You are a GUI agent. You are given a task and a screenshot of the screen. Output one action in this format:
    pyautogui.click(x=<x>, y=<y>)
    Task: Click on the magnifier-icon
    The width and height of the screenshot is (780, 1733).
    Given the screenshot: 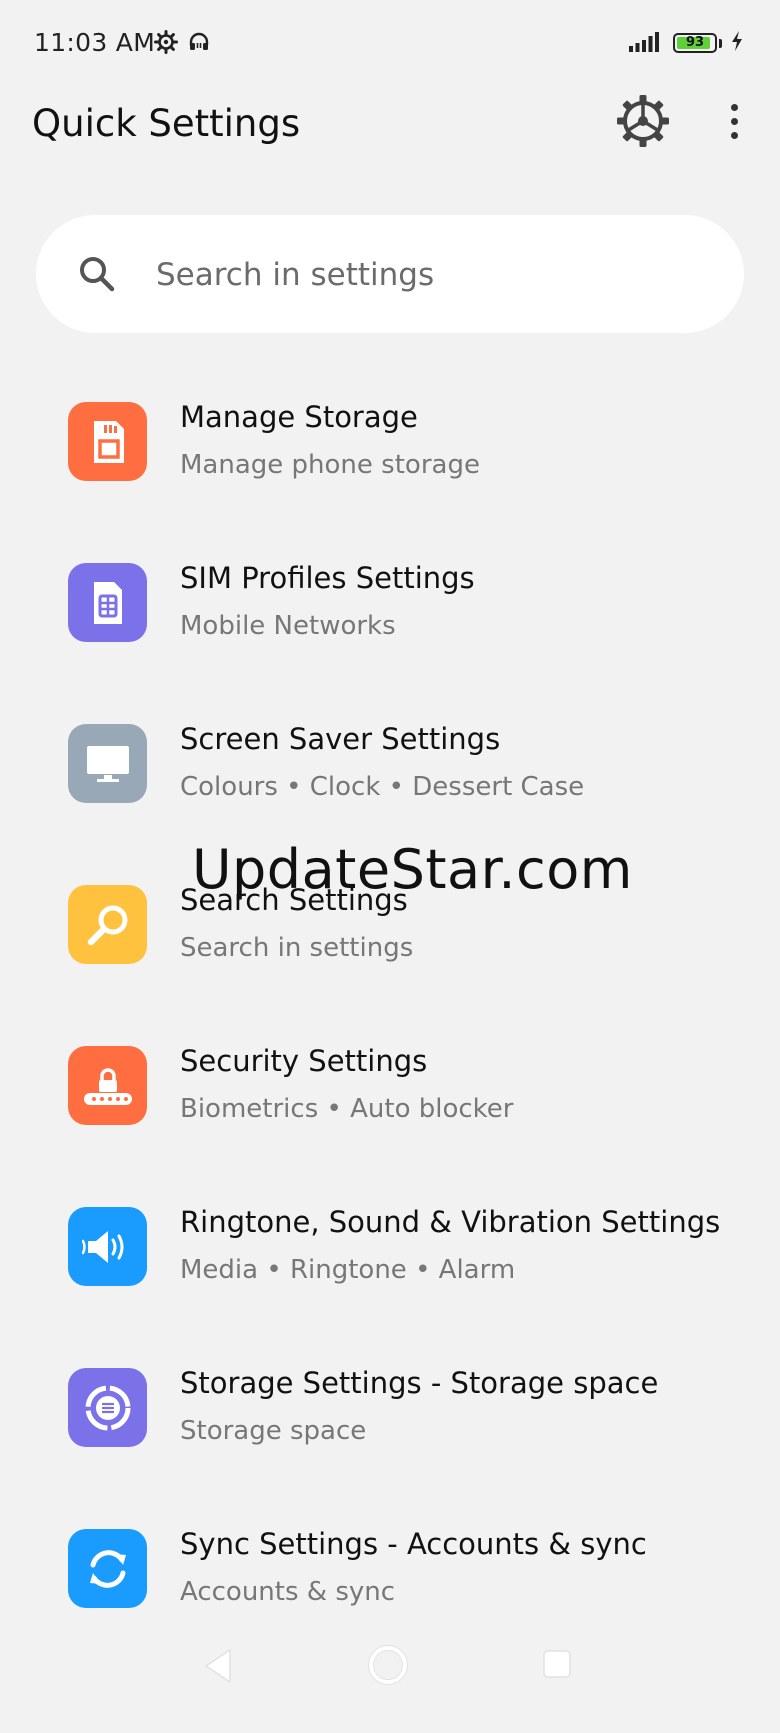 What is the action you would take?
    pyautogui.click(x=107, y=924)
    